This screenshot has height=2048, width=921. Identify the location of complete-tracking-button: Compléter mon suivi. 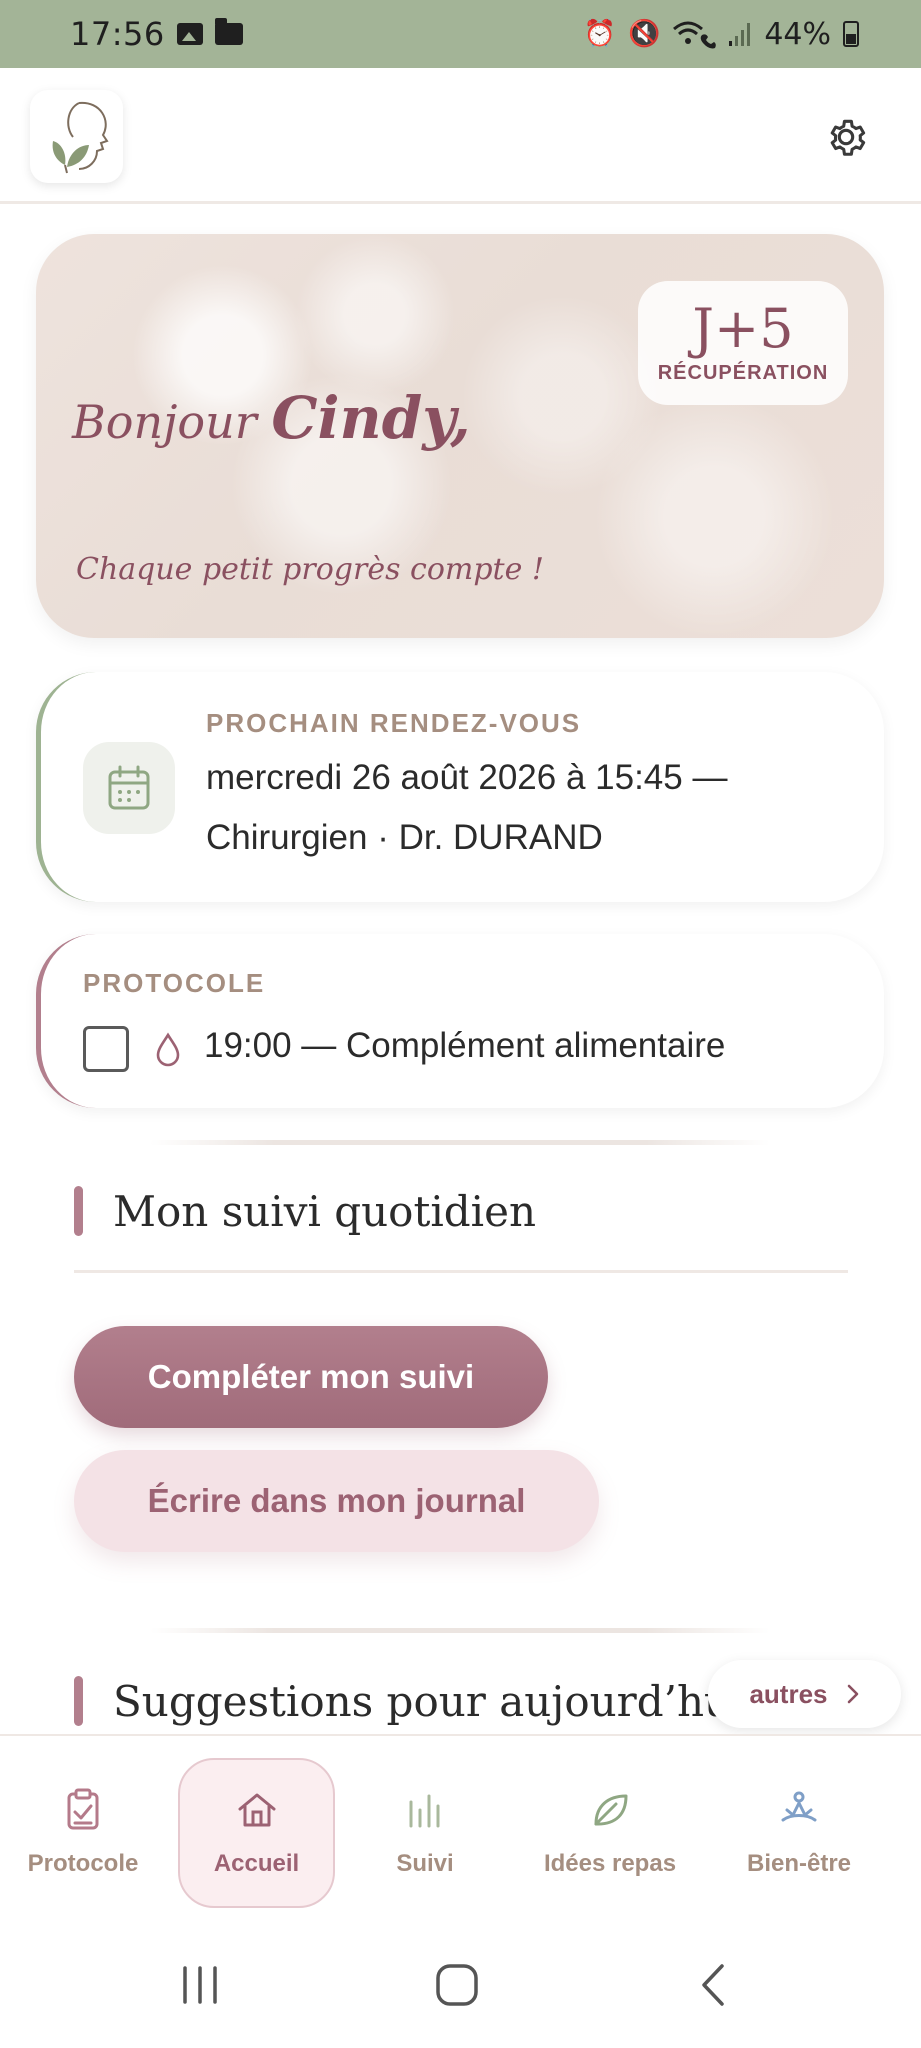
(311, 1377).